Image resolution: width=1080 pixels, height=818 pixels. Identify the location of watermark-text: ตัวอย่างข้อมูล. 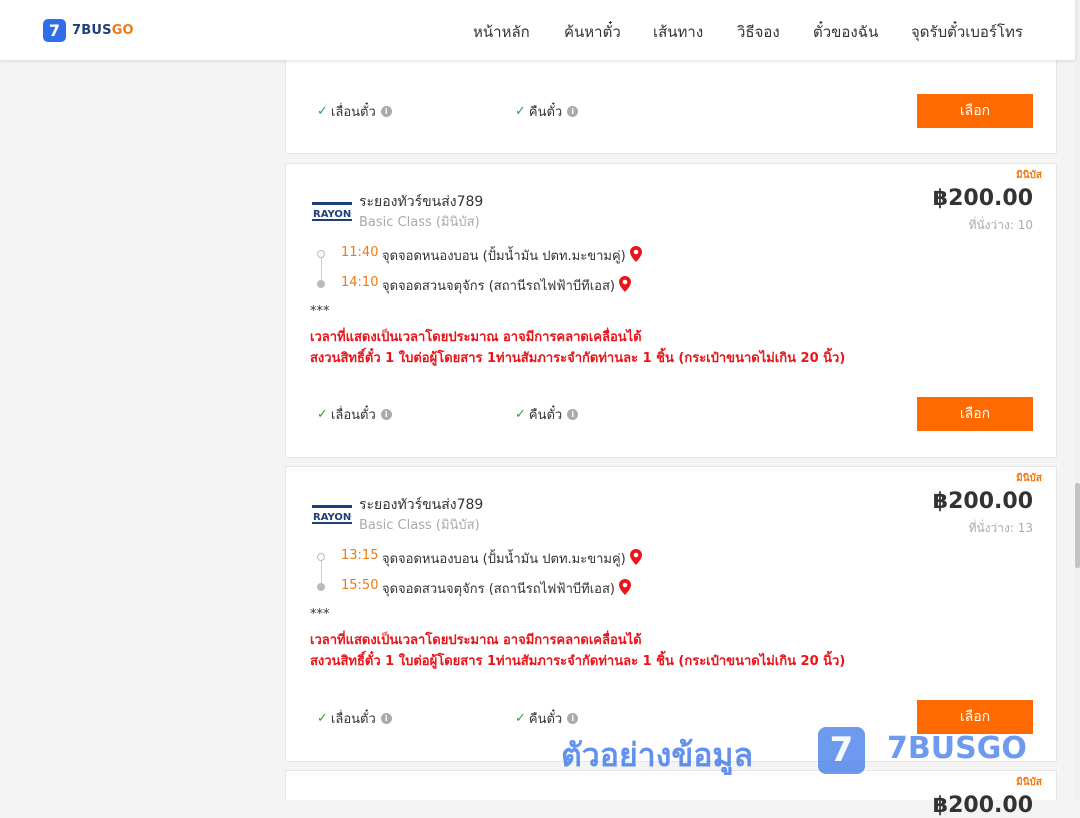
(657, 755).